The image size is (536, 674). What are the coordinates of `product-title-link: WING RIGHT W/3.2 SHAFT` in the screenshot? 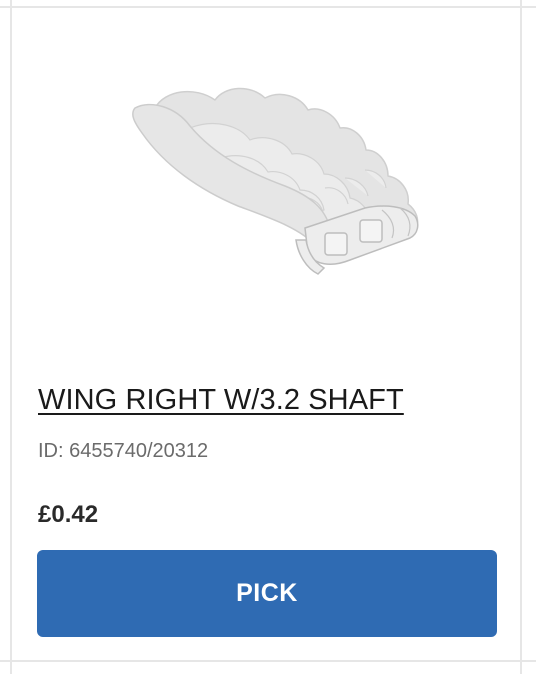 It's located at (221, 400).